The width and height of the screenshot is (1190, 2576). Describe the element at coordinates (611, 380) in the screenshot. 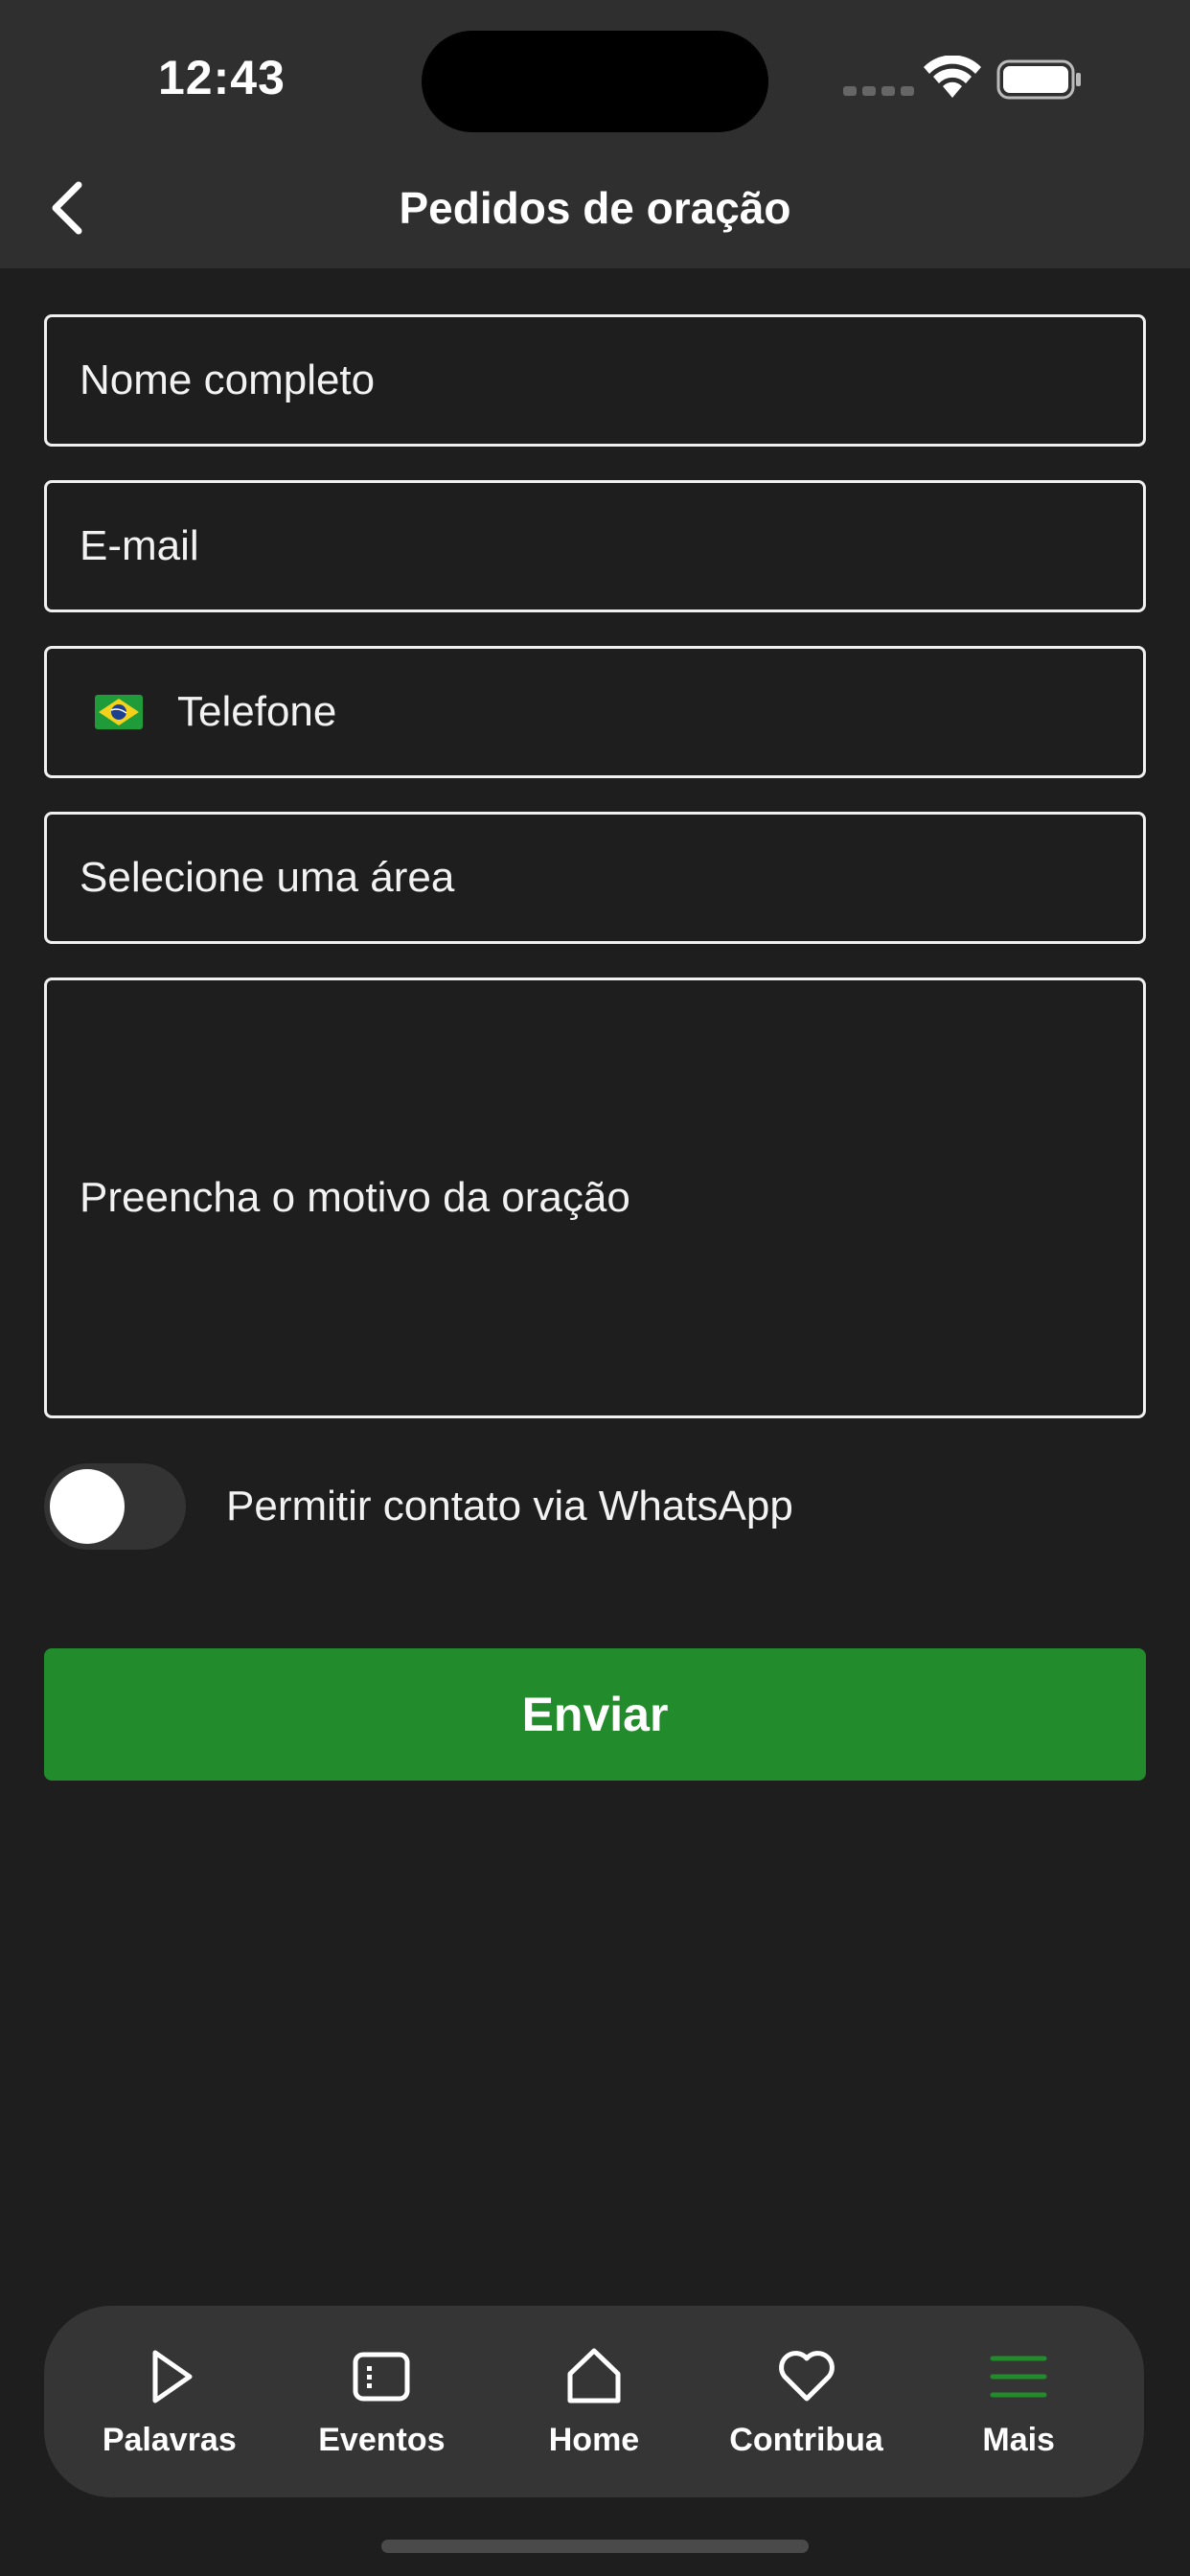

I see `full-name-input` at that location.